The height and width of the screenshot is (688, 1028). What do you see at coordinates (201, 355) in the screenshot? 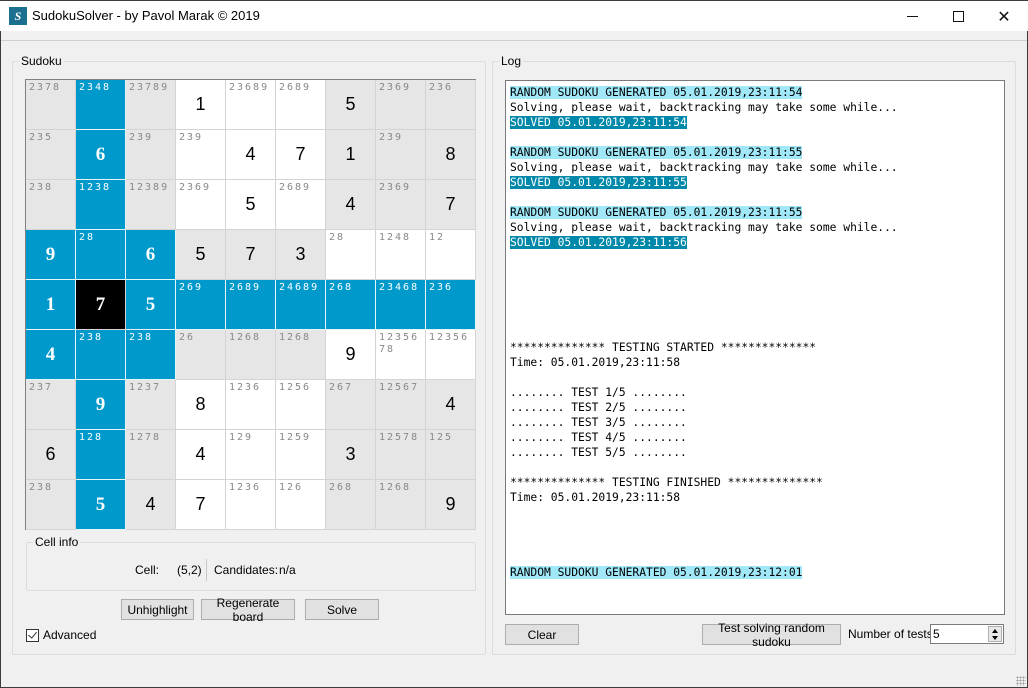
I see `sudoku-cell: 26` at bounding box center [201, 355].